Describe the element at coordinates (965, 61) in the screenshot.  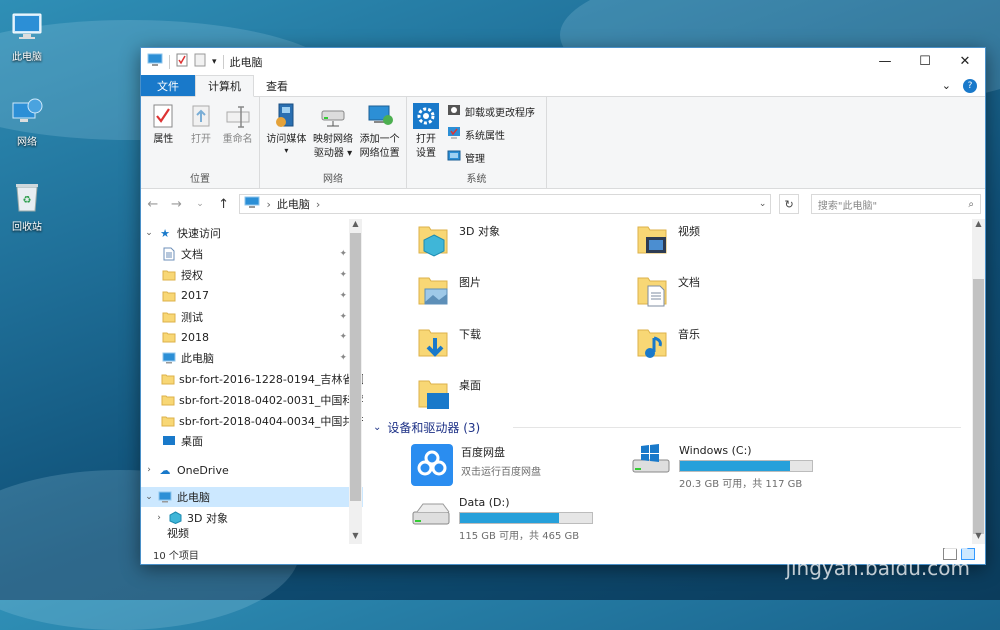
I see `close-button: ✕` at that location.